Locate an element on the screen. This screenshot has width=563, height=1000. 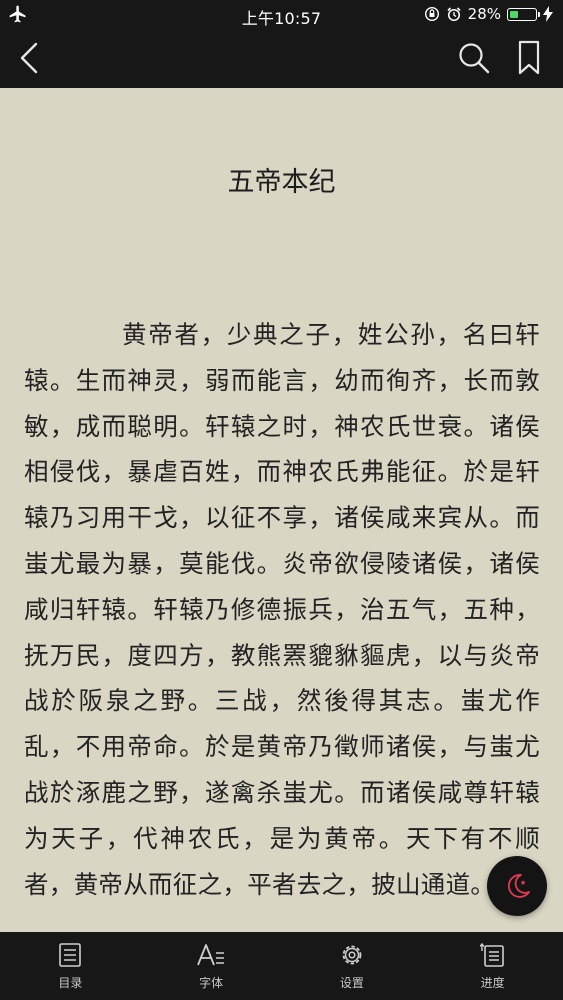
toolbar-label-font: 字体 is located at coordinates (211, 983).